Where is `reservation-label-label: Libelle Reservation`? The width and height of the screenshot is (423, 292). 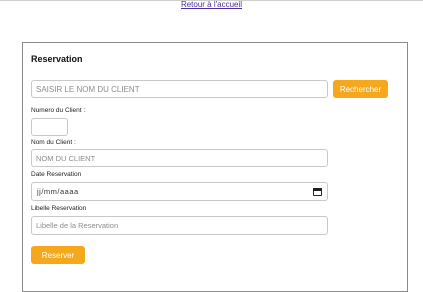
reservation-label-label: Libelle Reservation is located at coordinates (59, 208).